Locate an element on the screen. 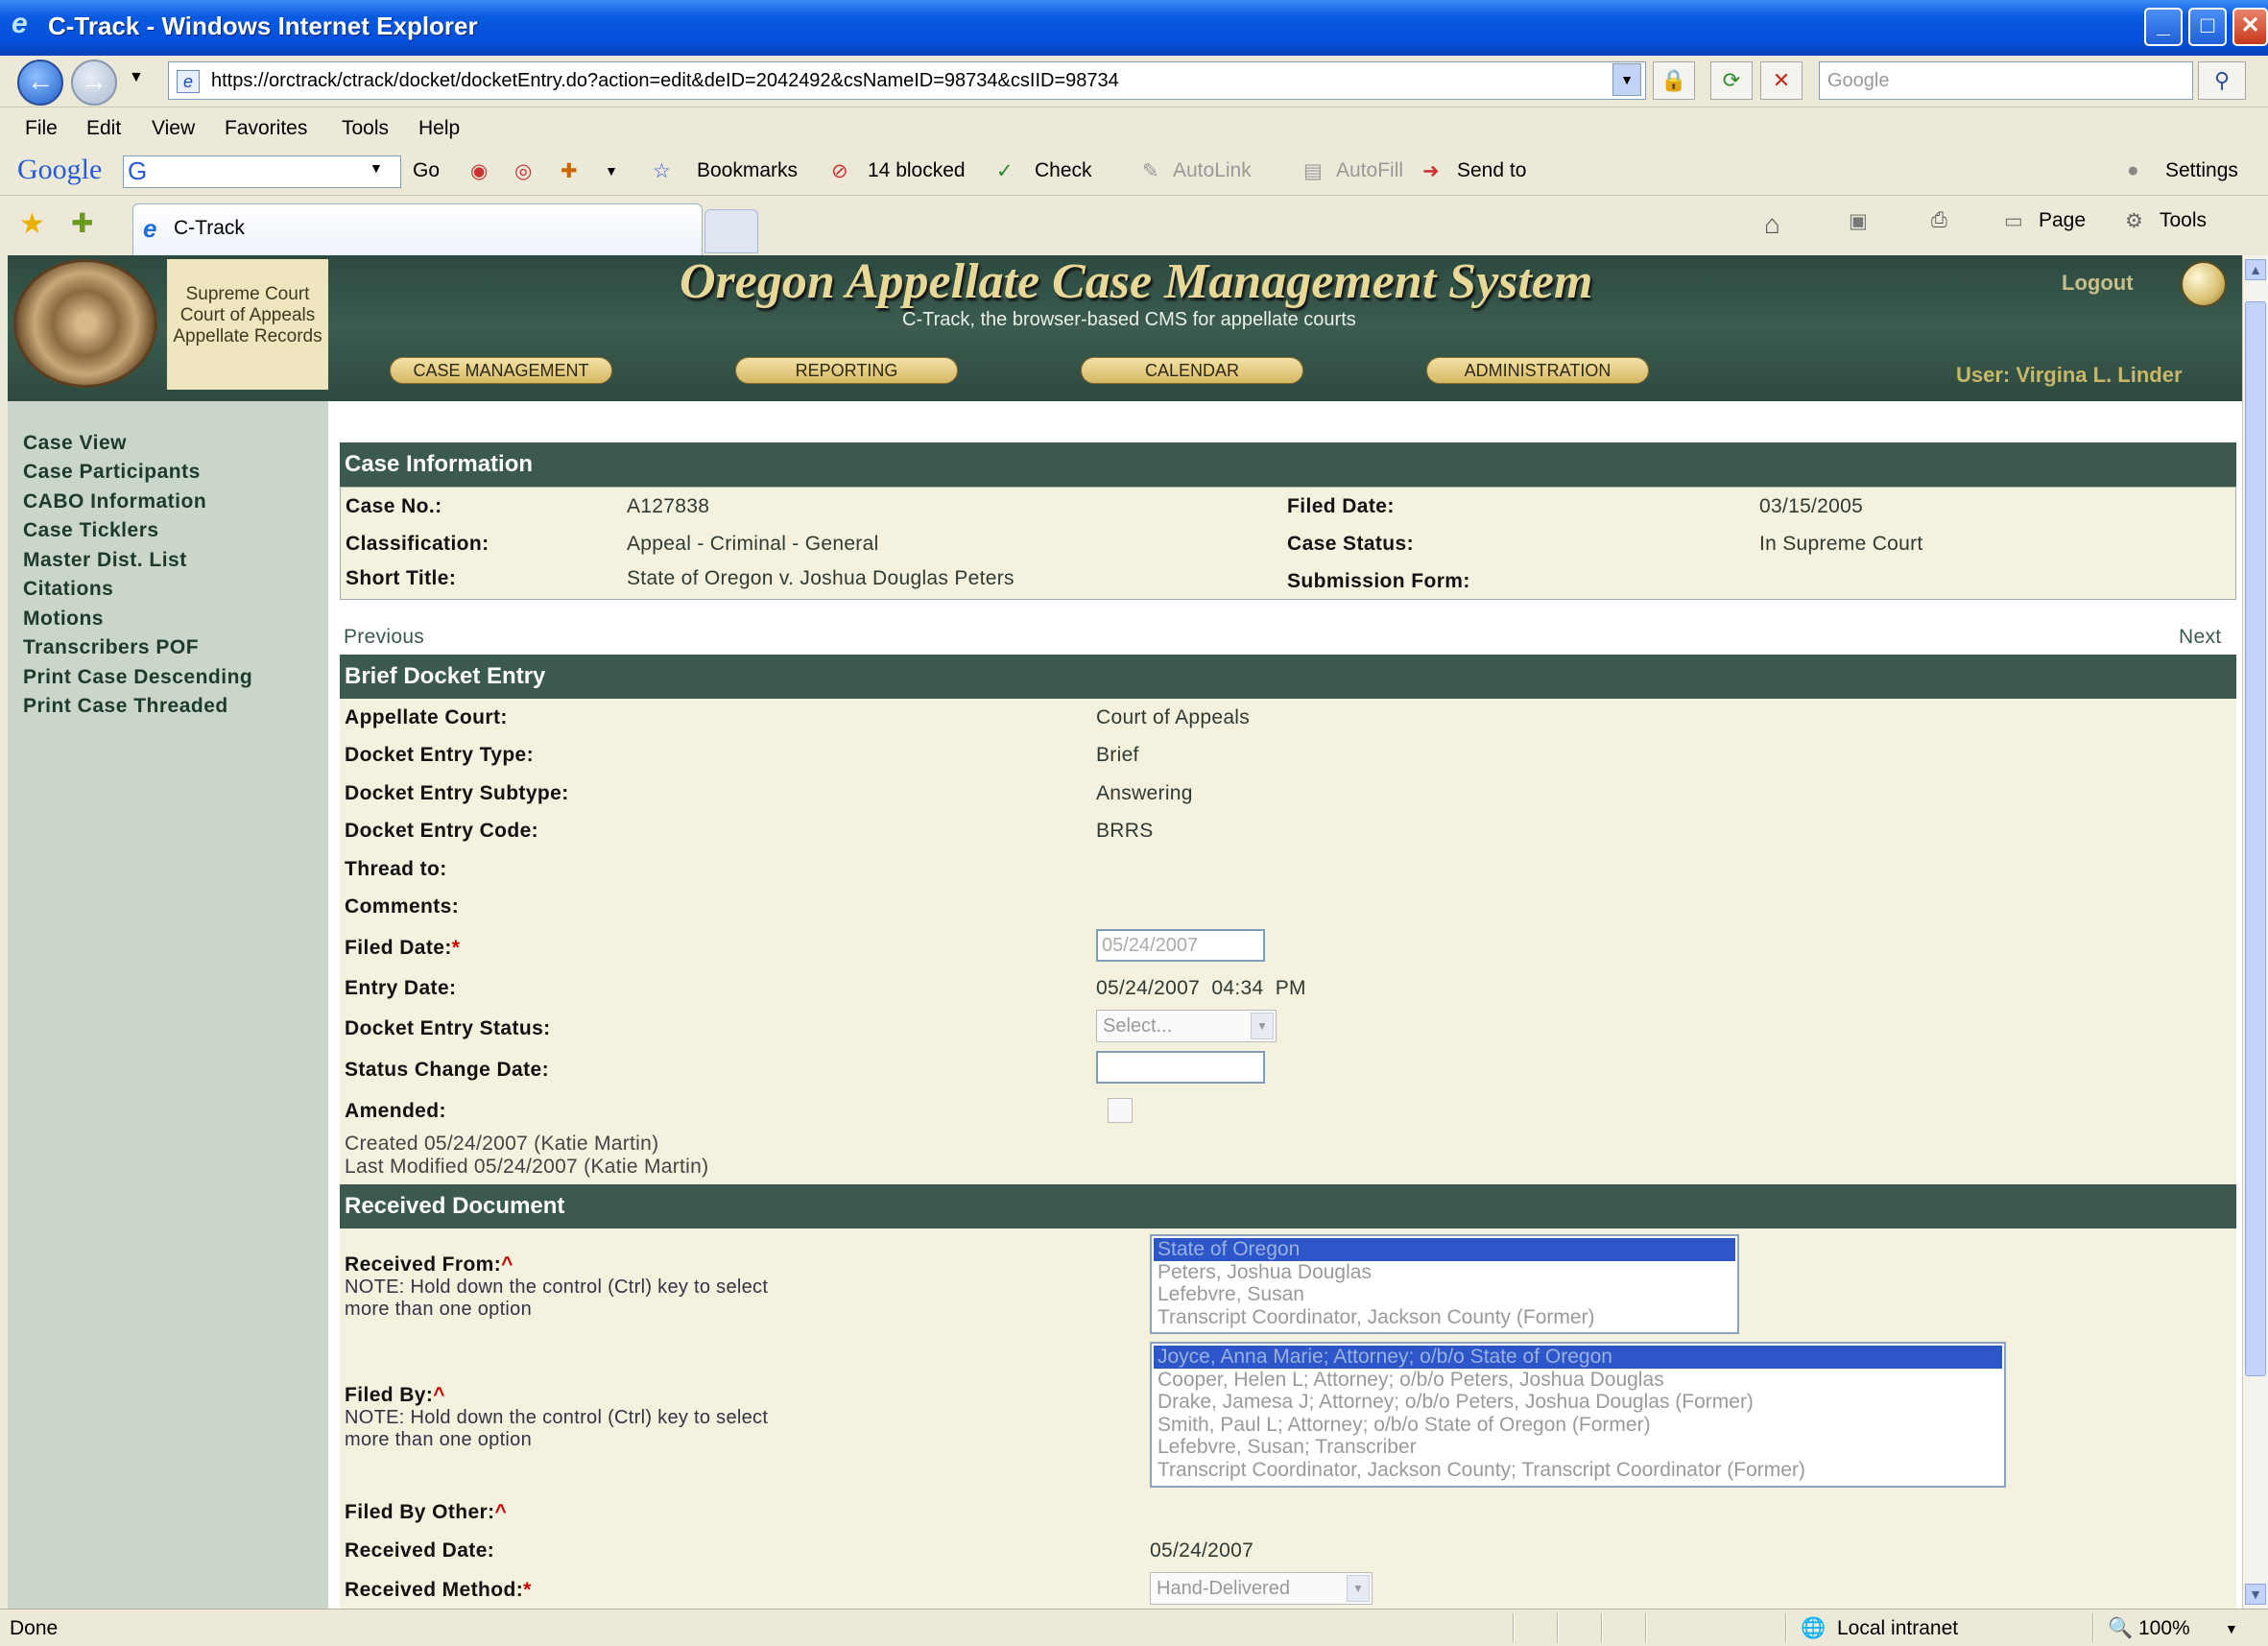 The height and width of the screenshot is (1646, 2268). logout-link: Logout is located at coordinates (2098, 283).